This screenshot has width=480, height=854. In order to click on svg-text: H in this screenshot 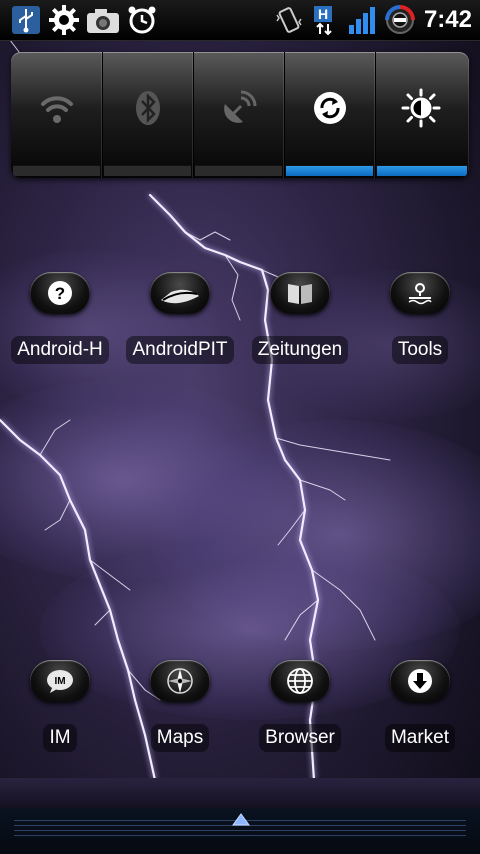, I will do `click(323, 14)`.